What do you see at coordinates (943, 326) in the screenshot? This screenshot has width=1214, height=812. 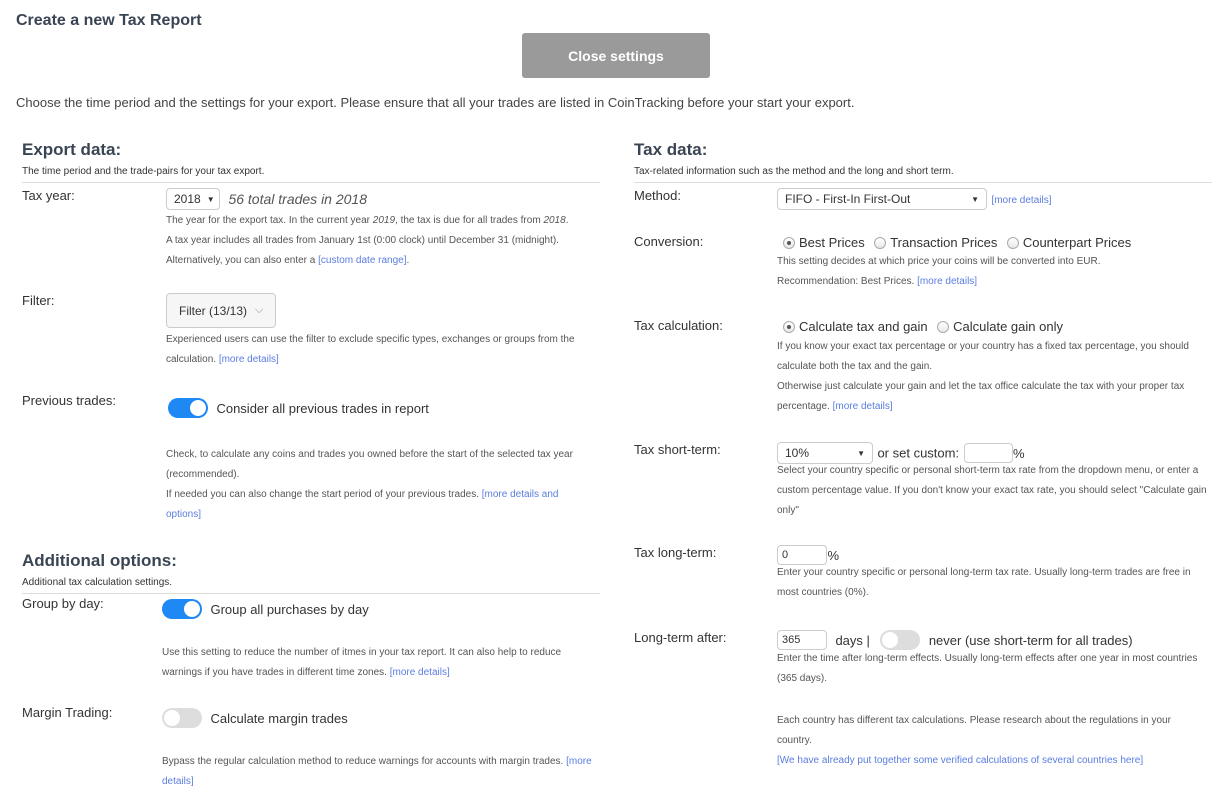 I see `tax-calc-radio-gain-only` at bounding box center [943, 326].